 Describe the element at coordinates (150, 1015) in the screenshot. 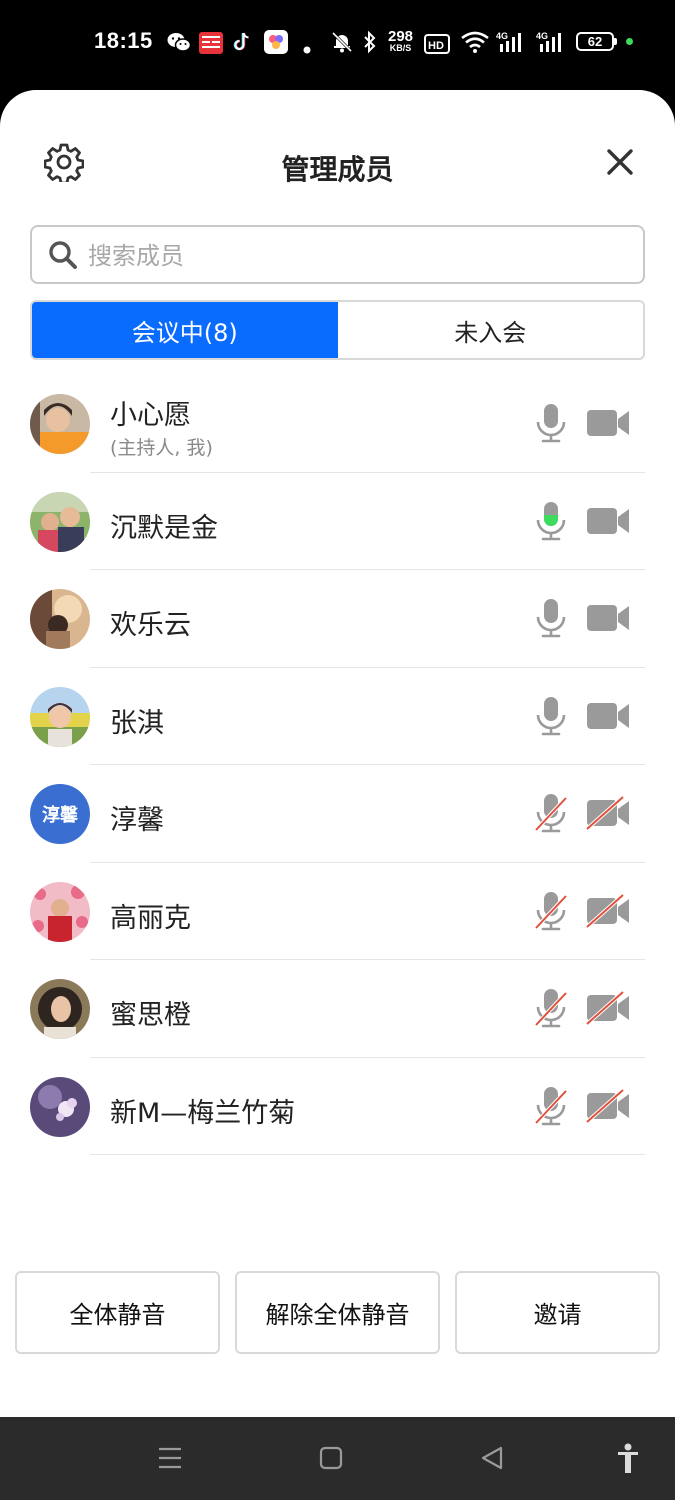

I see `member-name: 蜜思橙` at that location.